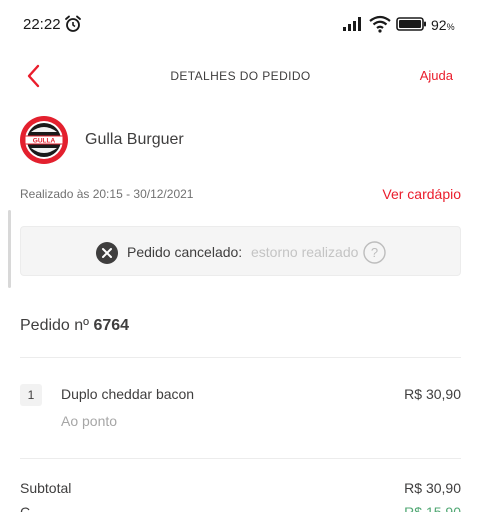  Describe the element at coordinates (432, 508) in the screenshot. I see `delivery-fee-value: R$ 15,90` at that location.